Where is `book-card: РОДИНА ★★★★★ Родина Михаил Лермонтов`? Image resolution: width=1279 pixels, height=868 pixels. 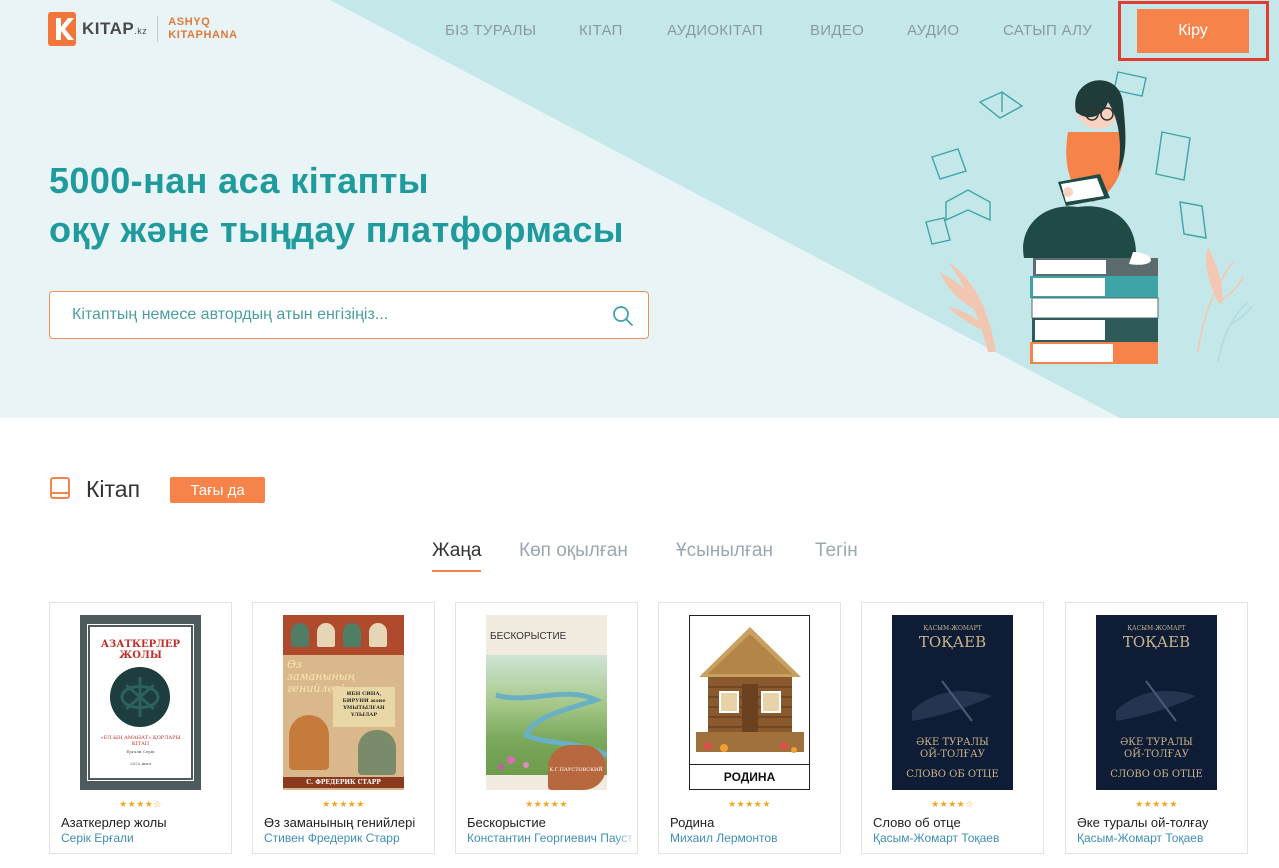
book-card: РОДИНА ★★★★★ Родина Михаил Лермонтов is located at coordinates (749, 728).